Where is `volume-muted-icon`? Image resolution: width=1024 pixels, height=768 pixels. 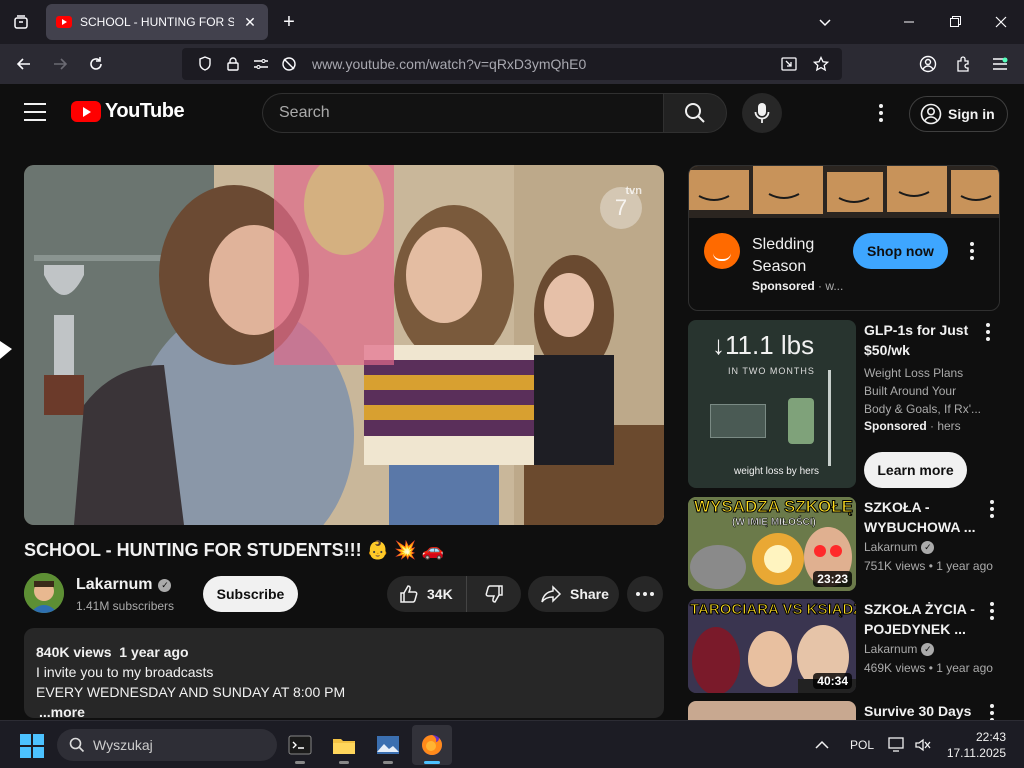 volume-muted-icon is located at coordinates (923, 744).